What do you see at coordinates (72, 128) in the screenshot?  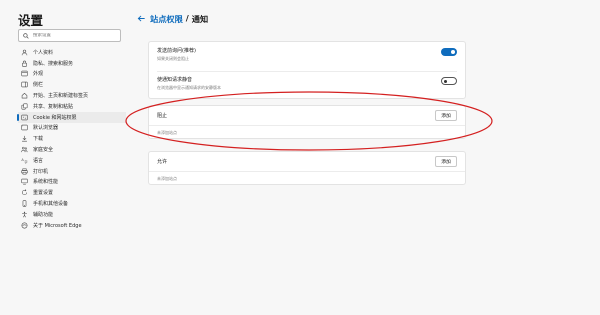 I see `sidebar-item-7: 默认浏览器` at bounding box center [72, 128].